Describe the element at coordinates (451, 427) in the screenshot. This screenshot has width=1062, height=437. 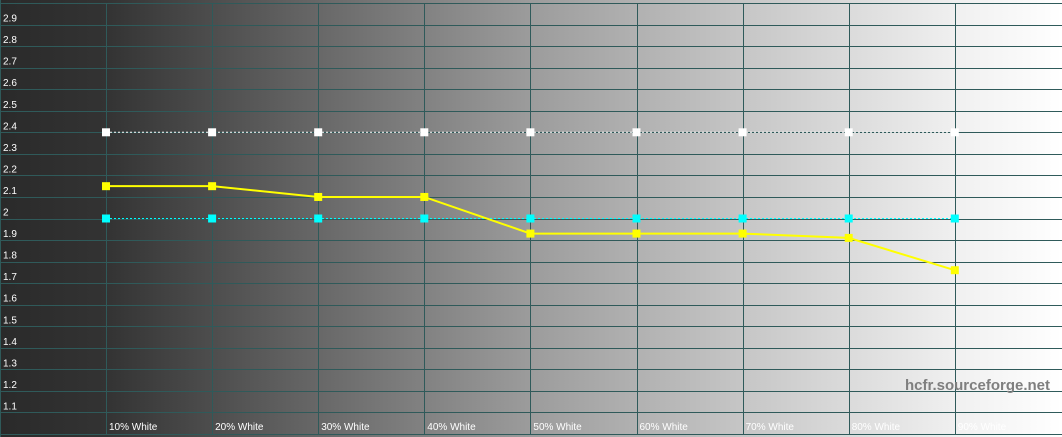
I see `x-tick-label: 40% White` at that location.